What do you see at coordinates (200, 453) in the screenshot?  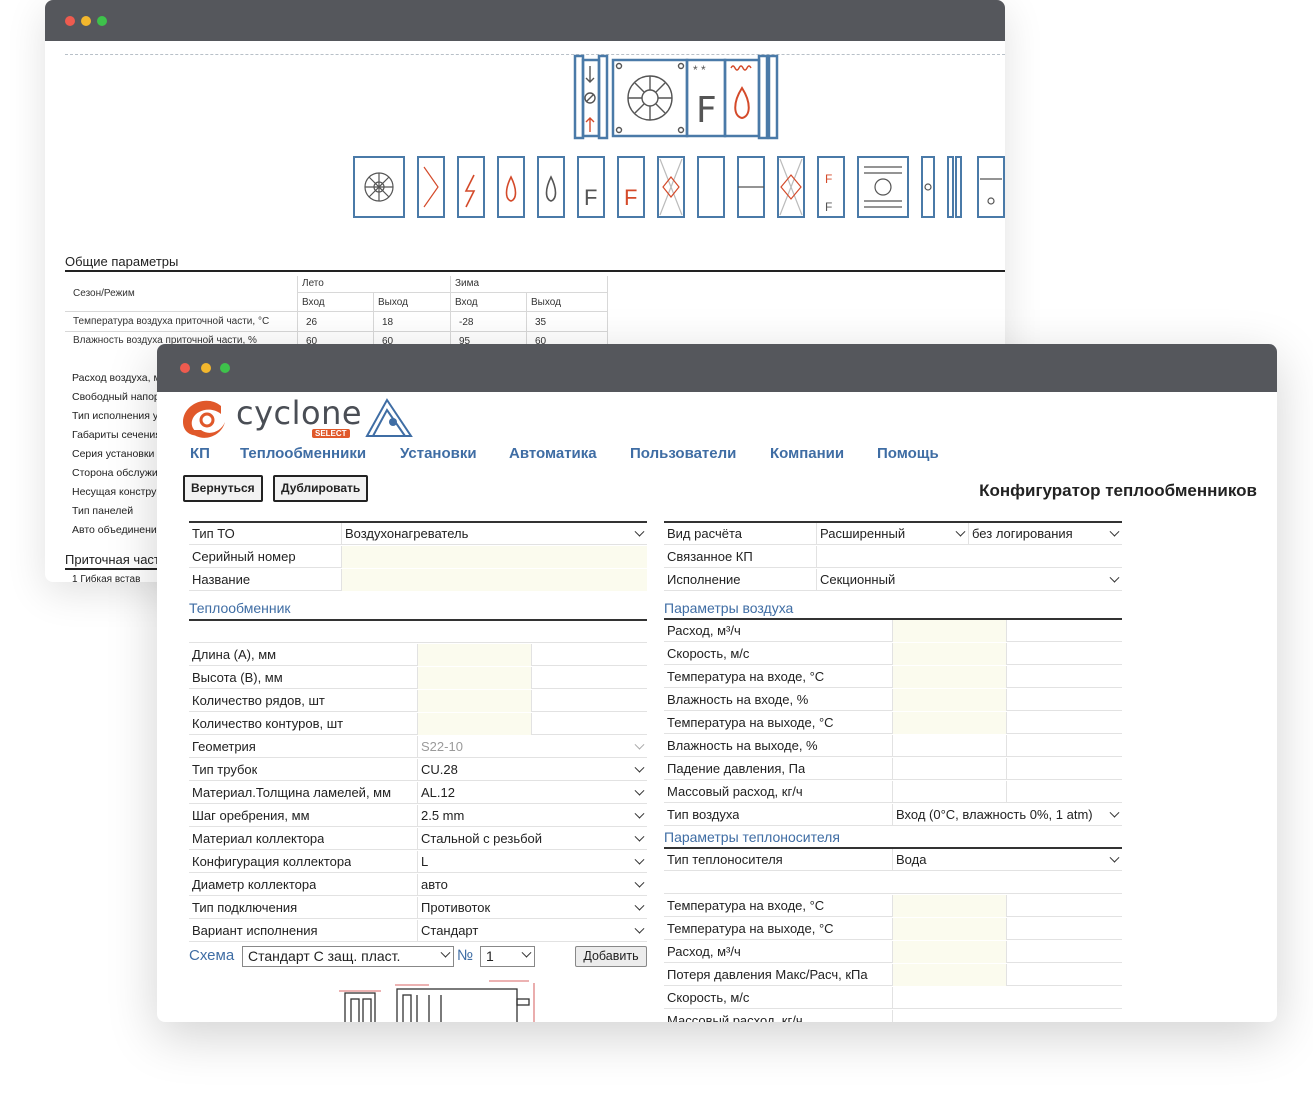 I see `nav-item-kp: КП` at bounding box center [200, 453].